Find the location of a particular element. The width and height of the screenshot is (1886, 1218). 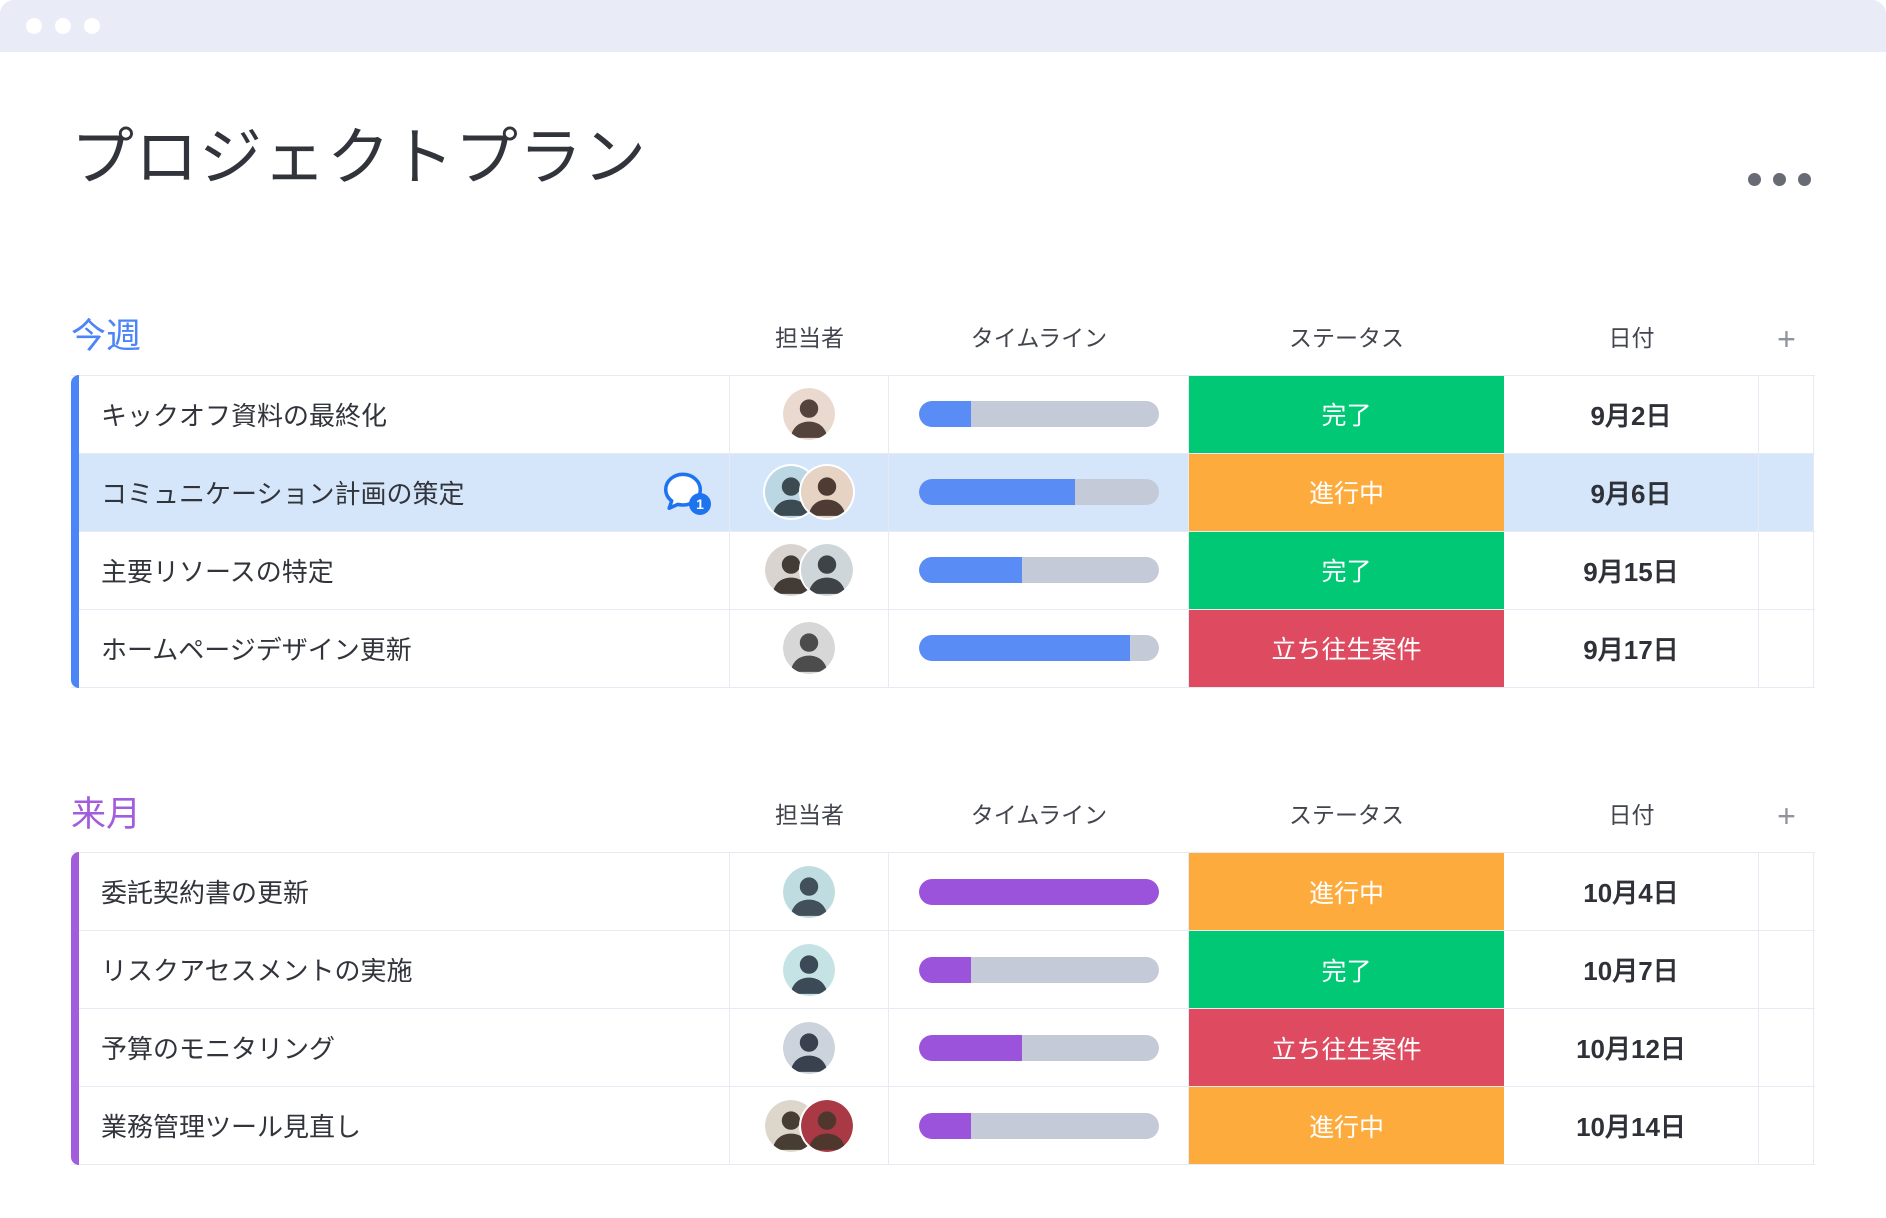

task-name-cell: コミュニケーション計画の策定 1 is located at coordinates (400, 492).